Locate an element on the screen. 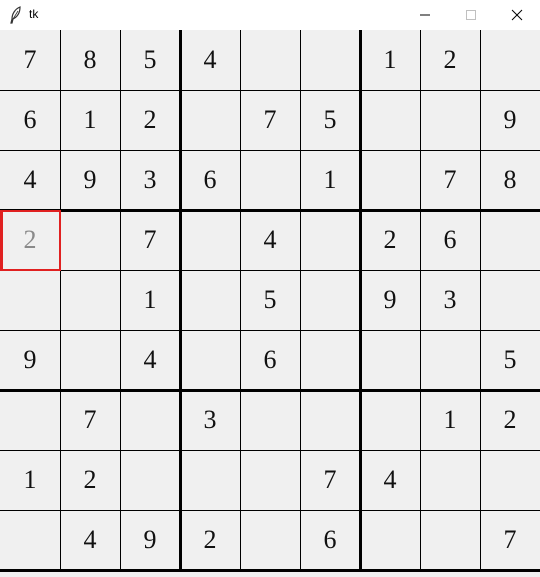  sudoku-cell-r1-c4: 4 is located at coordinates (210, 60).